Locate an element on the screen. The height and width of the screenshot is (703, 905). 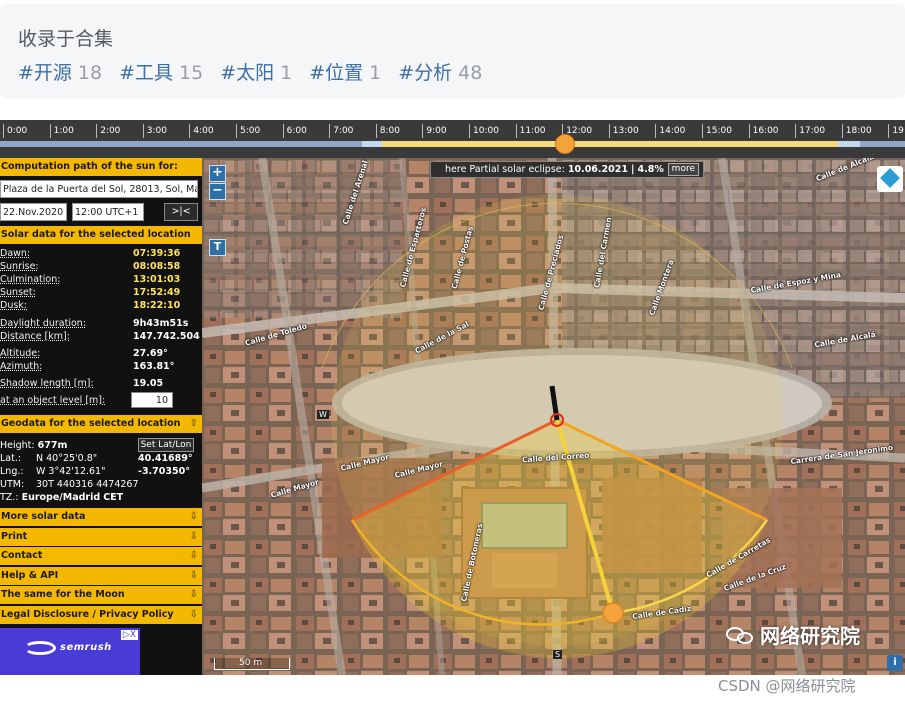
height-label: Height: is located at coordinates (17, 445).